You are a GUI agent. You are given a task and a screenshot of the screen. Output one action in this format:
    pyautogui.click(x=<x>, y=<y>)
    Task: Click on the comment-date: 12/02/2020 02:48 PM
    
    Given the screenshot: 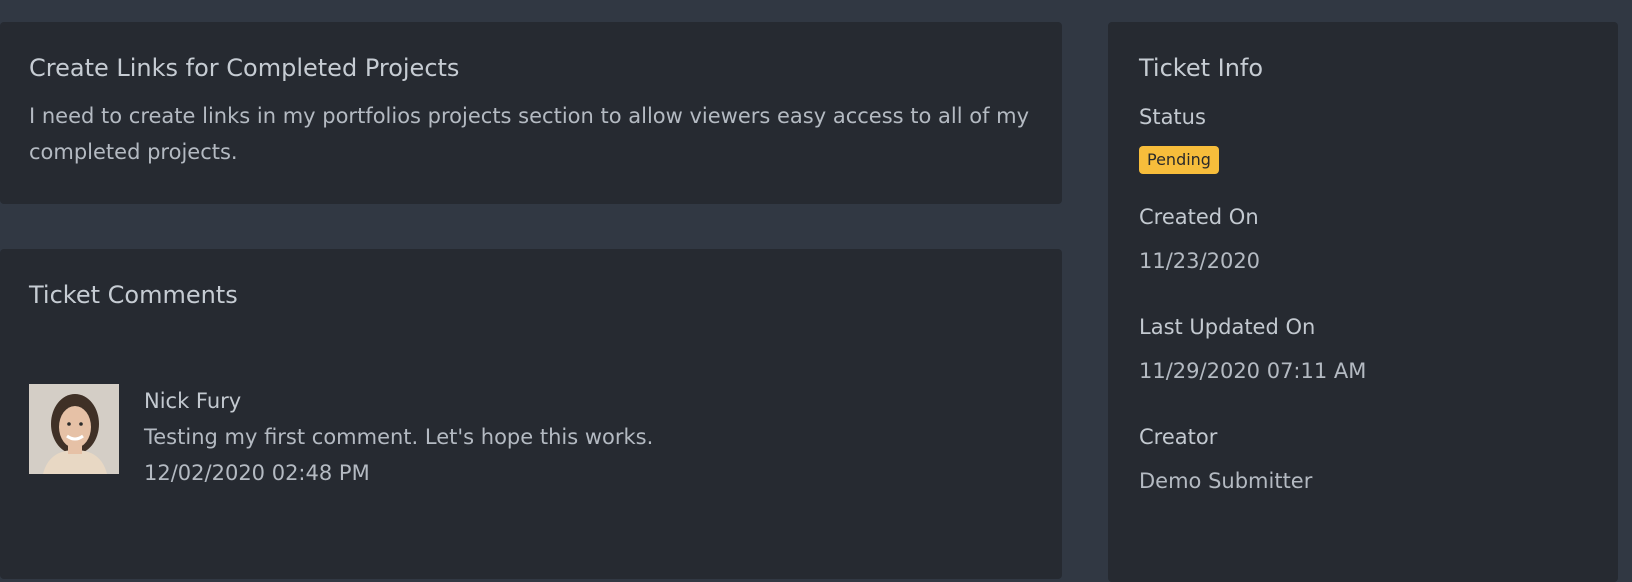 What is the action you would take?
    pyautogui.click(x=257, y=473)
    